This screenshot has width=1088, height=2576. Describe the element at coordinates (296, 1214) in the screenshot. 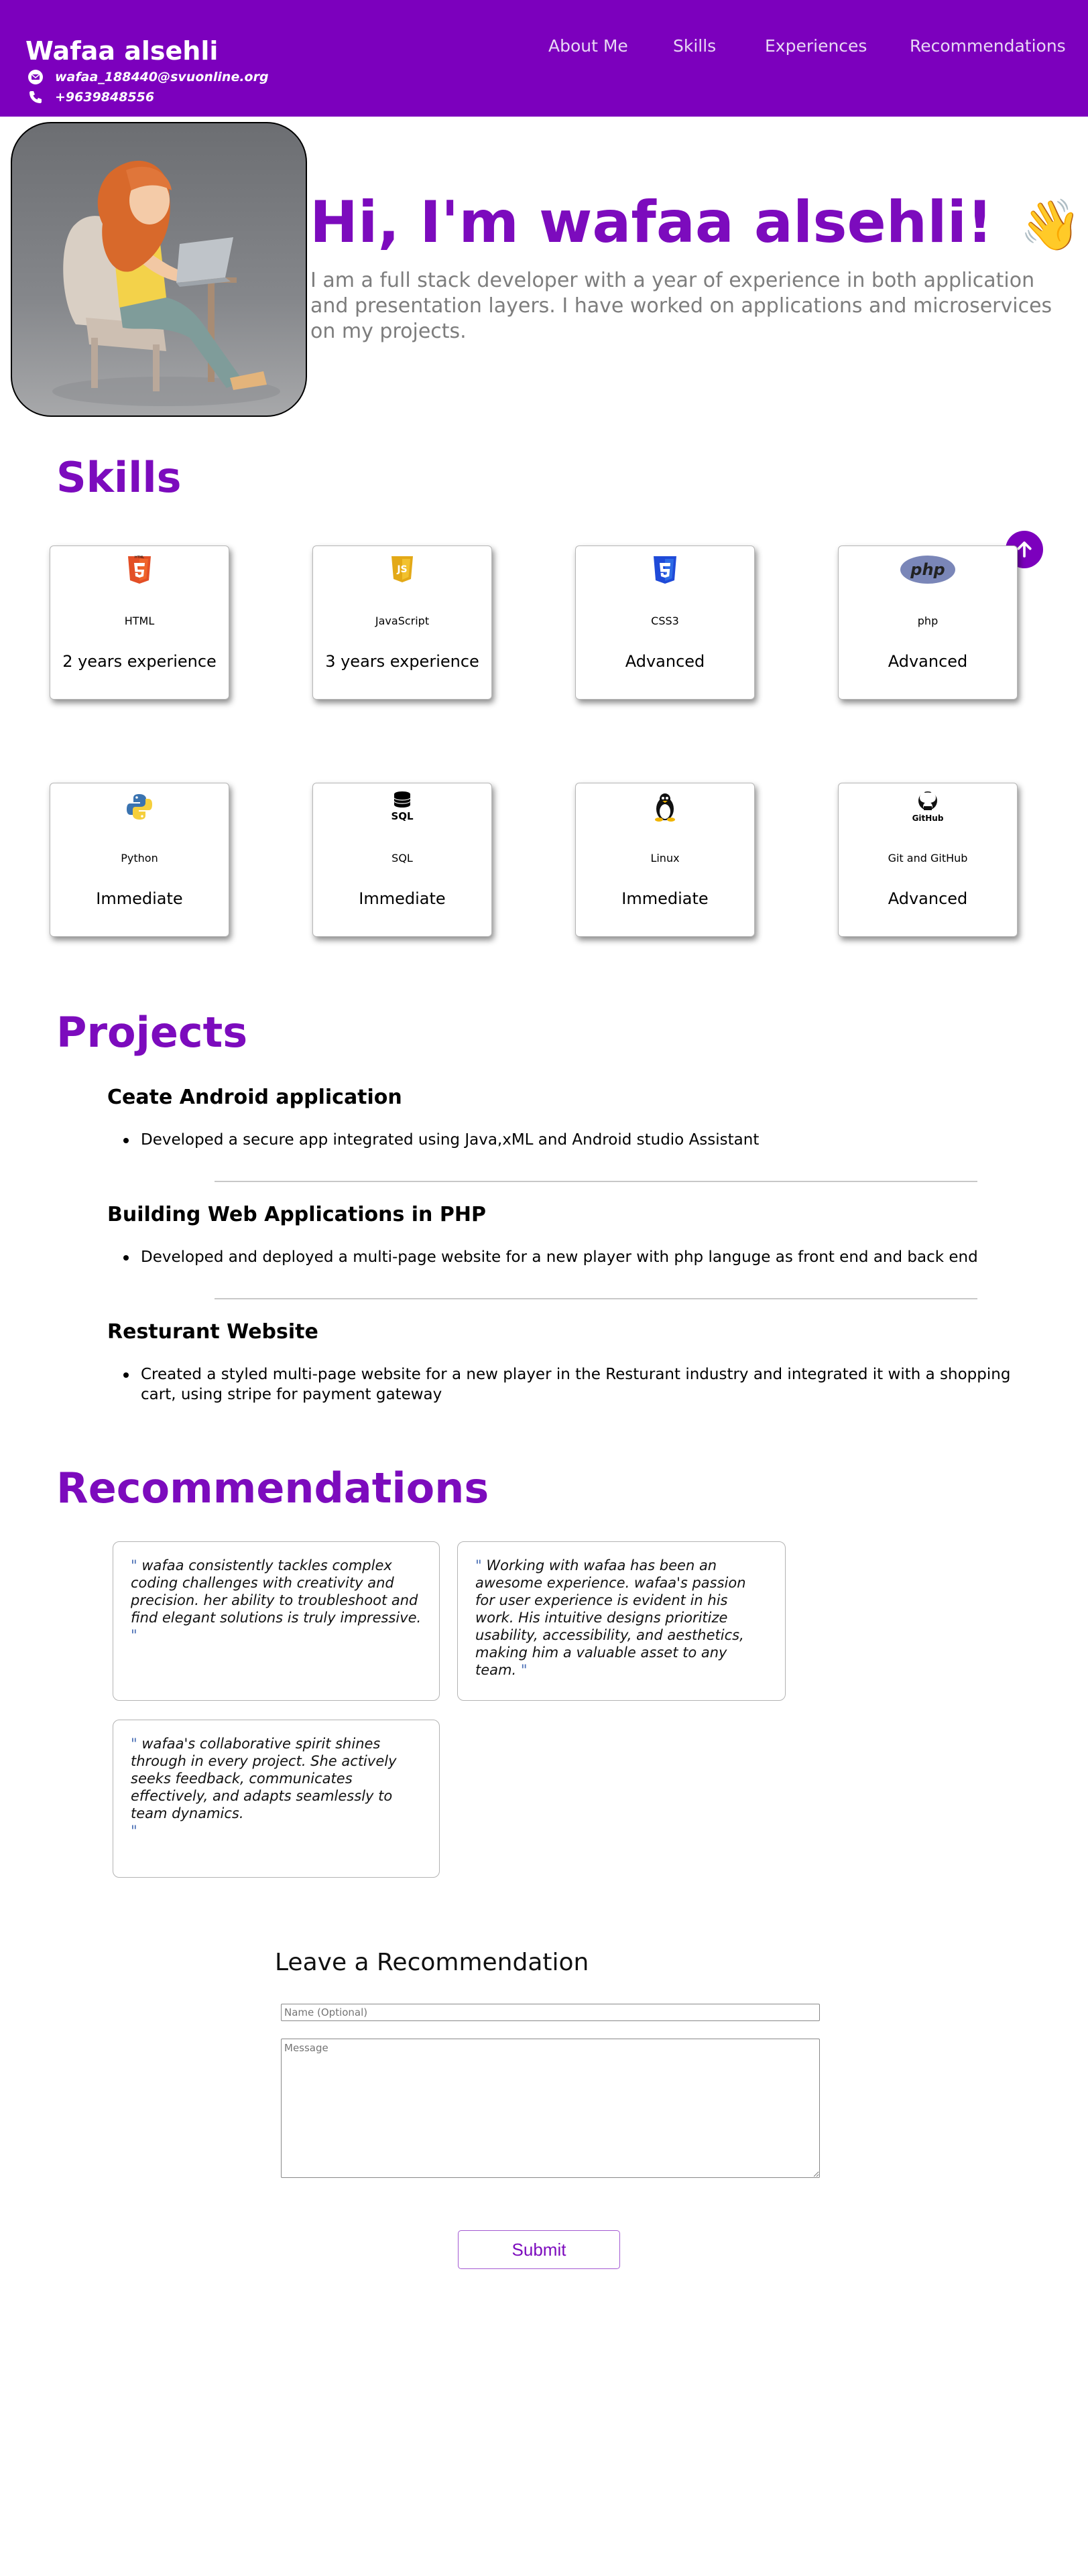

I see `project-title: Building Web Applications in PHP` at that location.